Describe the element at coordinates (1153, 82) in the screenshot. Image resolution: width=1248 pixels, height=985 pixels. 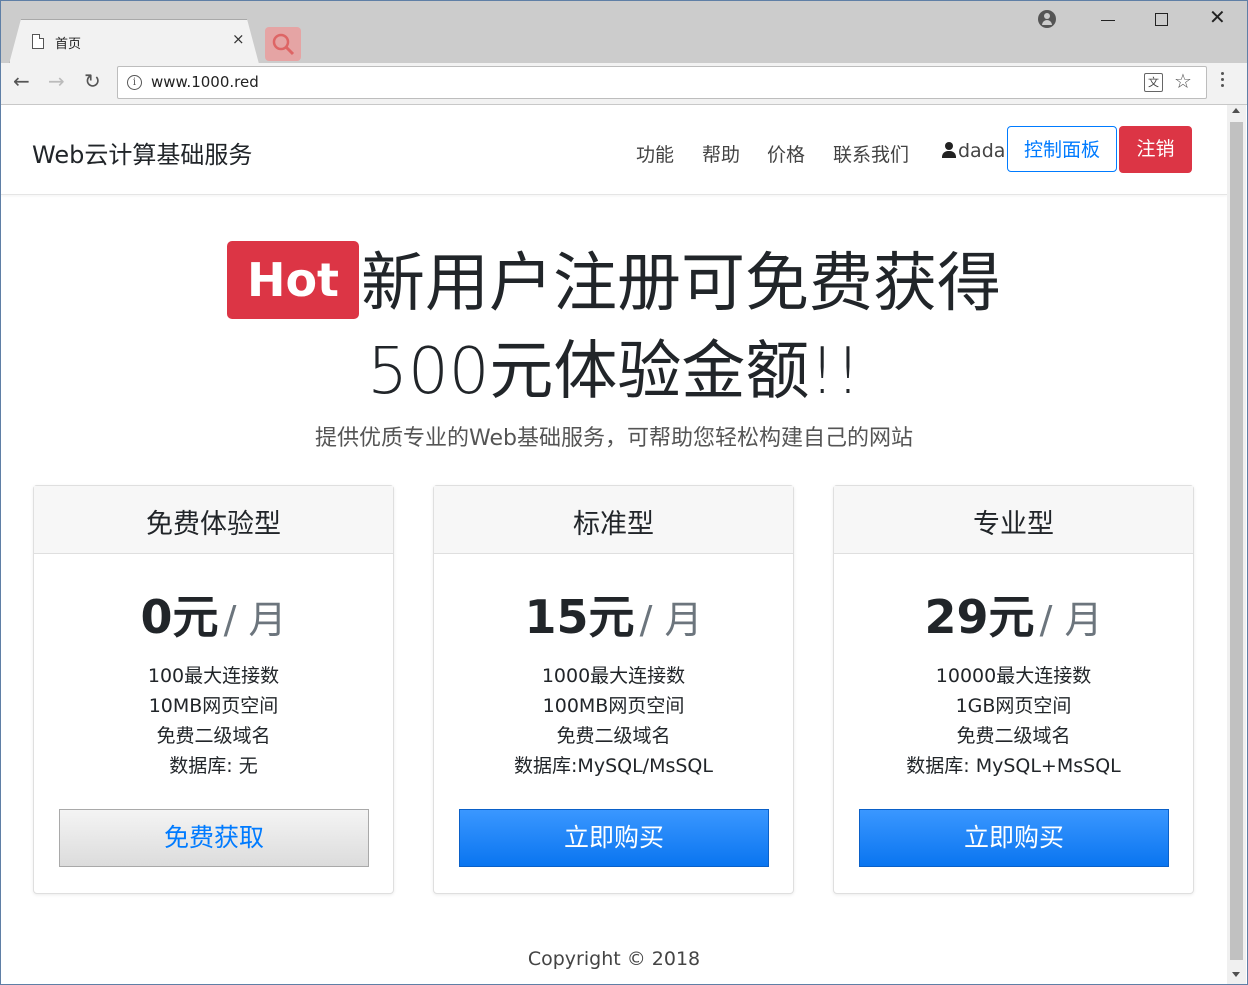
I see `translate-icon: 文` at that location.